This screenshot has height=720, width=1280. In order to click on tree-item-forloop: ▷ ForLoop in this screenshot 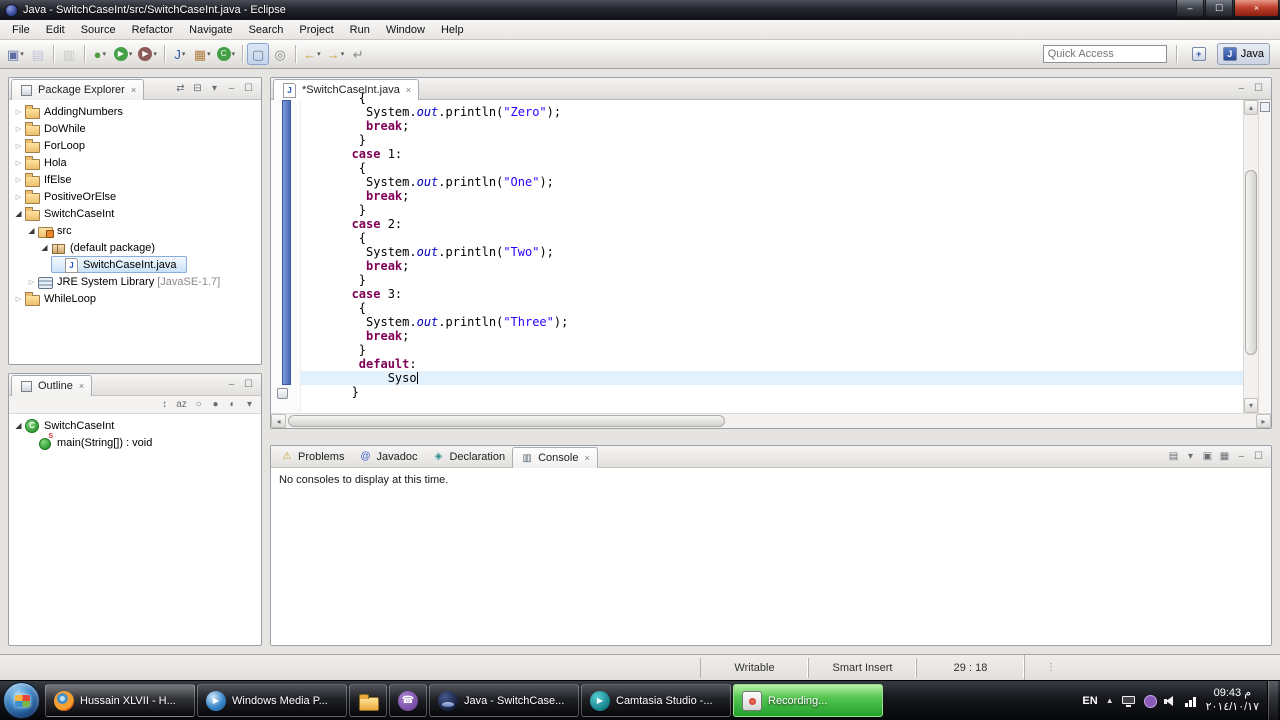, I will do `click(53, 145)`.